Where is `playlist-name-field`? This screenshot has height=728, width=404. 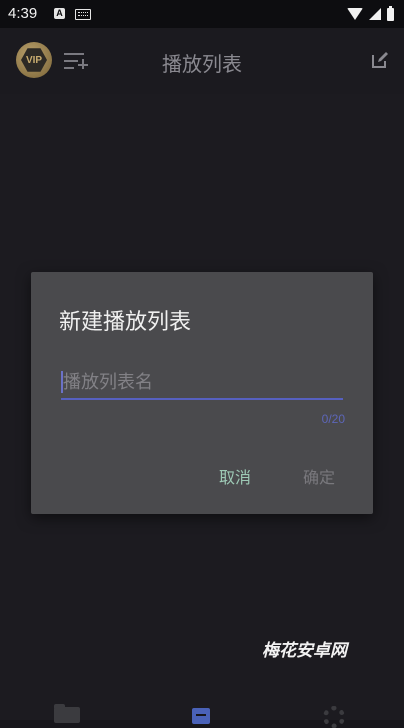
playlist-name-field is located at coordinates (203, 384).